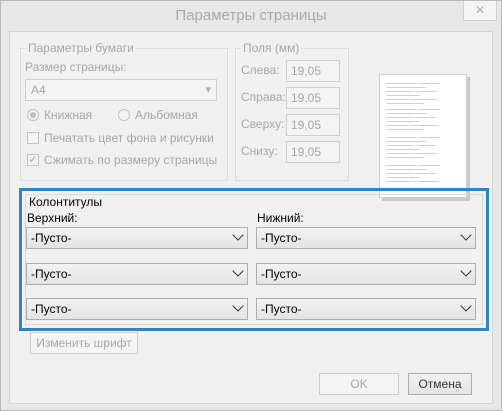 The width and height of the screenshot is (502, 411). I want to click on margin-bottom-input: 19,05, so click(313, 152).